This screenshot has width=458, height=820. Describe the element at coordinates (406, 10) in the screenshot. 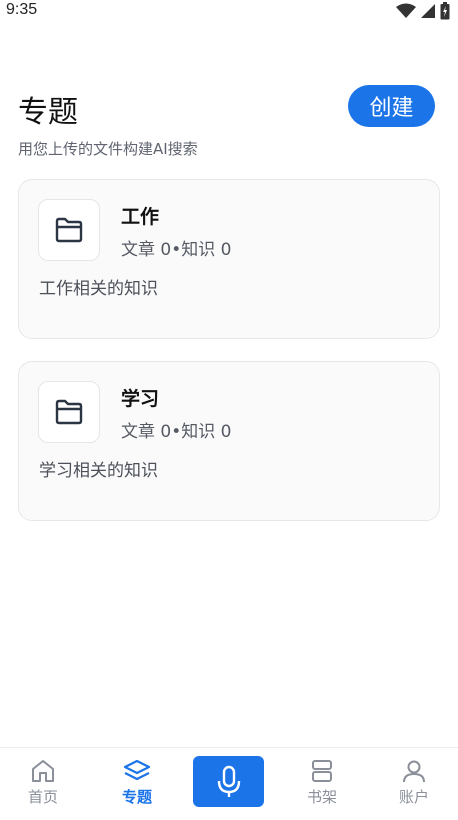

I see `wifi-icon` at that location.